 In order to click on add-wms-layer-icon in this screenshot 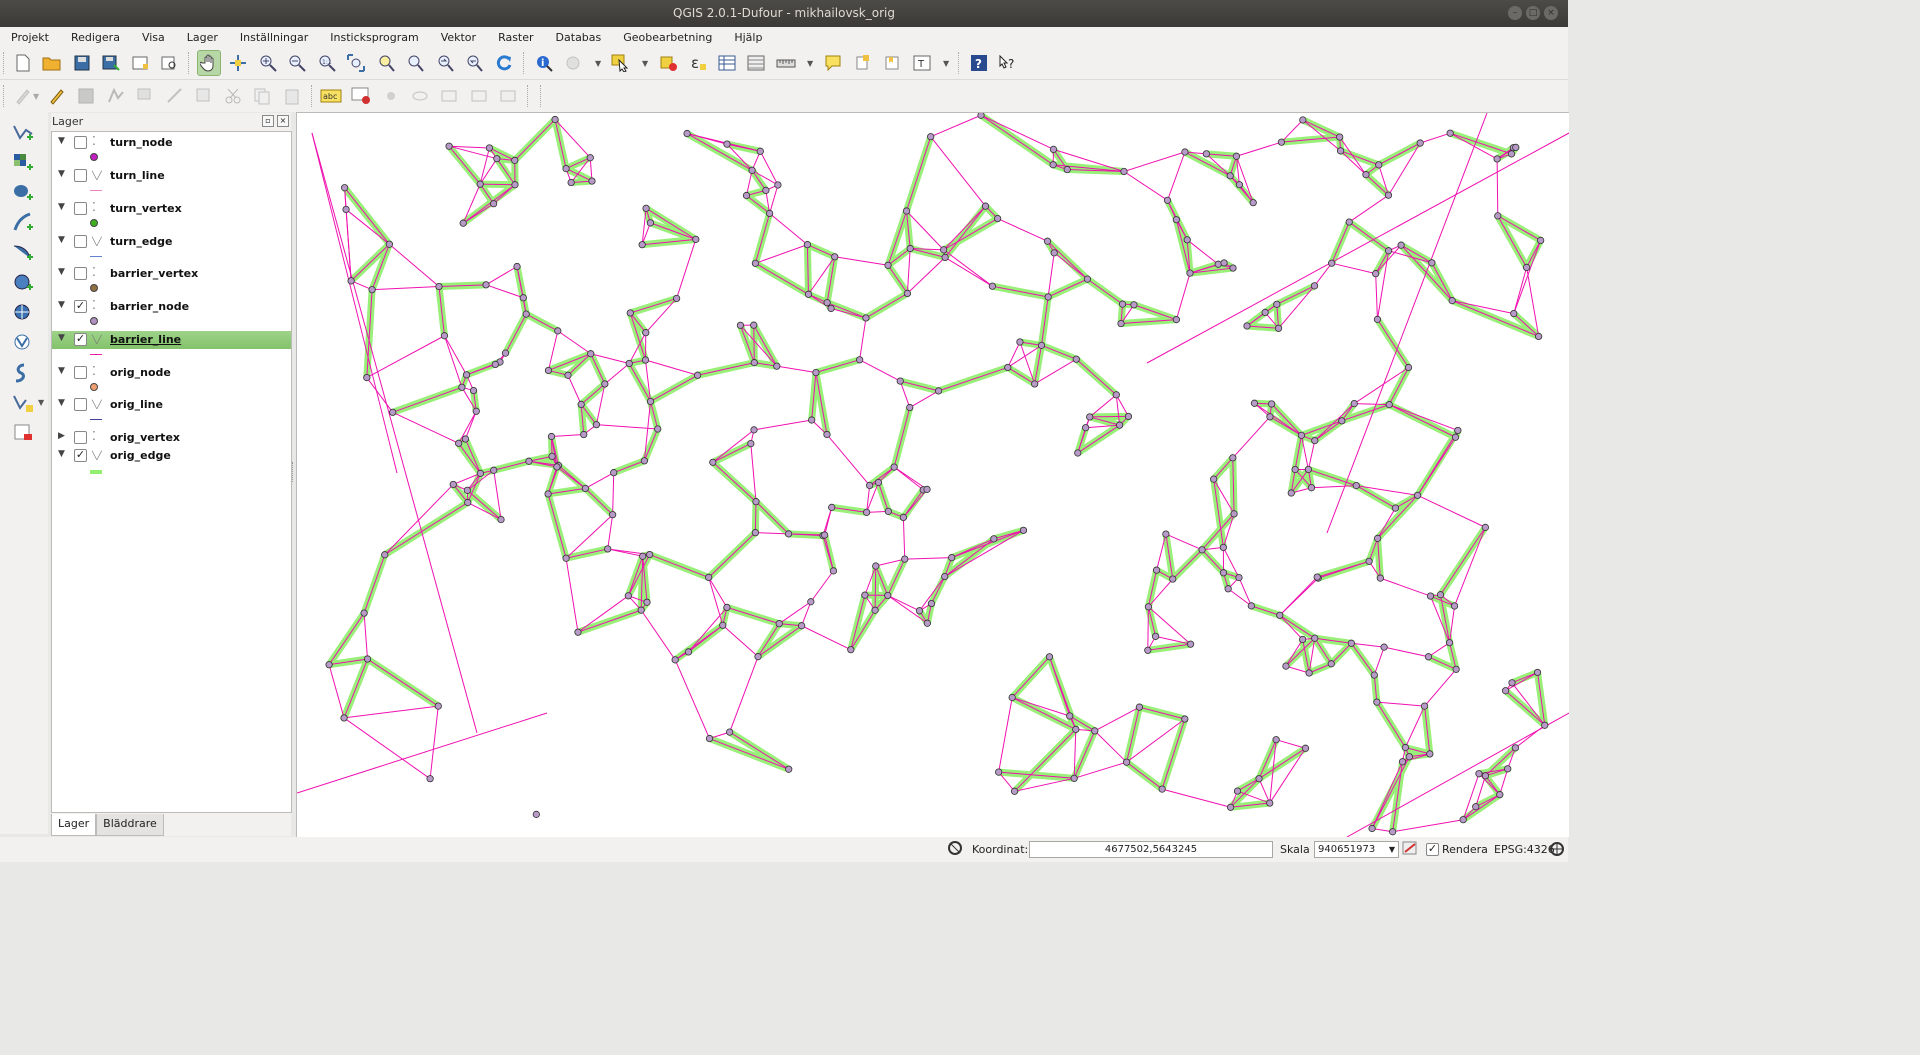, I will do `click(23, 283)`.